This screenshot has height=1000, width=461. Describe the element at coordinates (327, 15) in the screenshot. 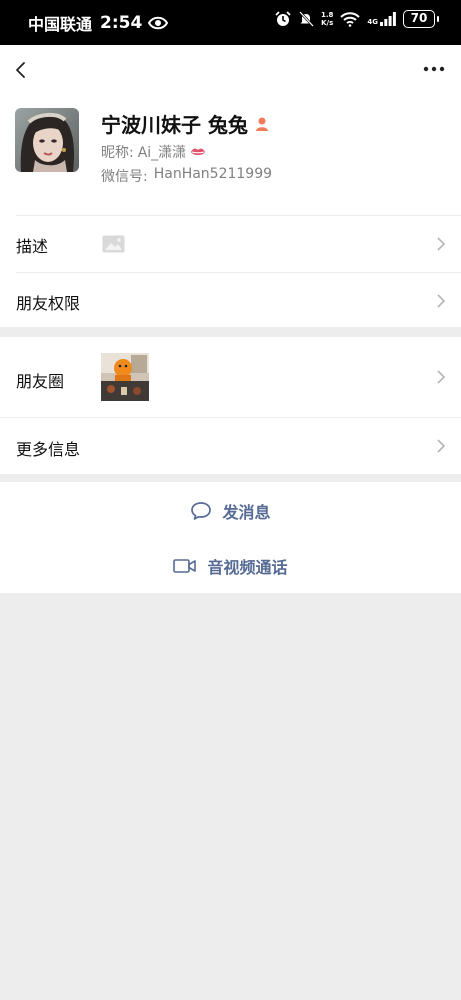

I see `net-speed-value: 1.8` at that location.